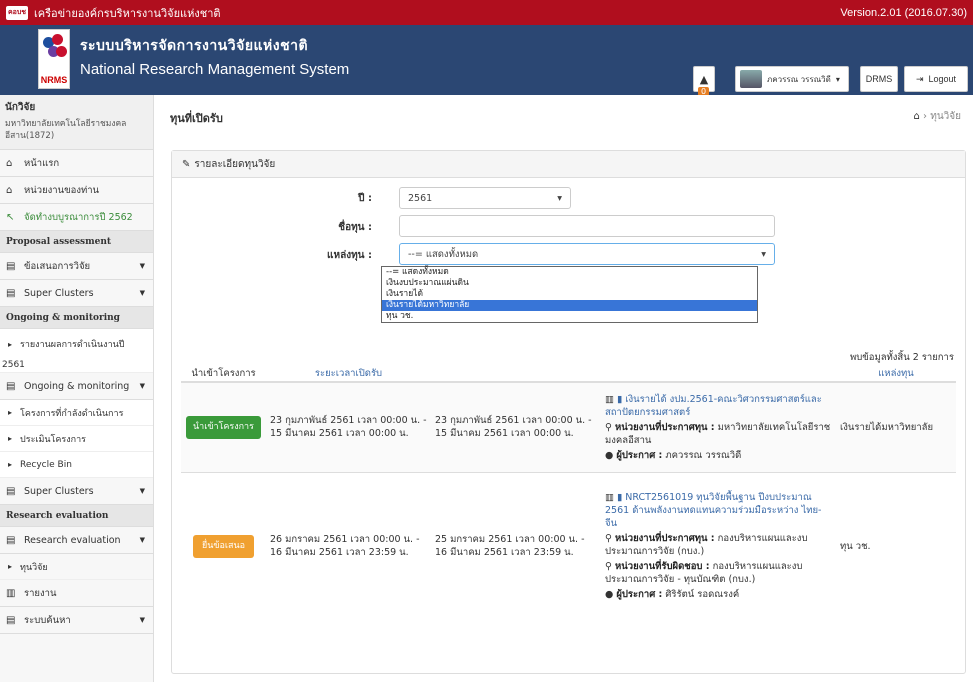 This screenshot has width=973, height=682. I want to click on fund-source: ทุน วช., so click(896, 545).